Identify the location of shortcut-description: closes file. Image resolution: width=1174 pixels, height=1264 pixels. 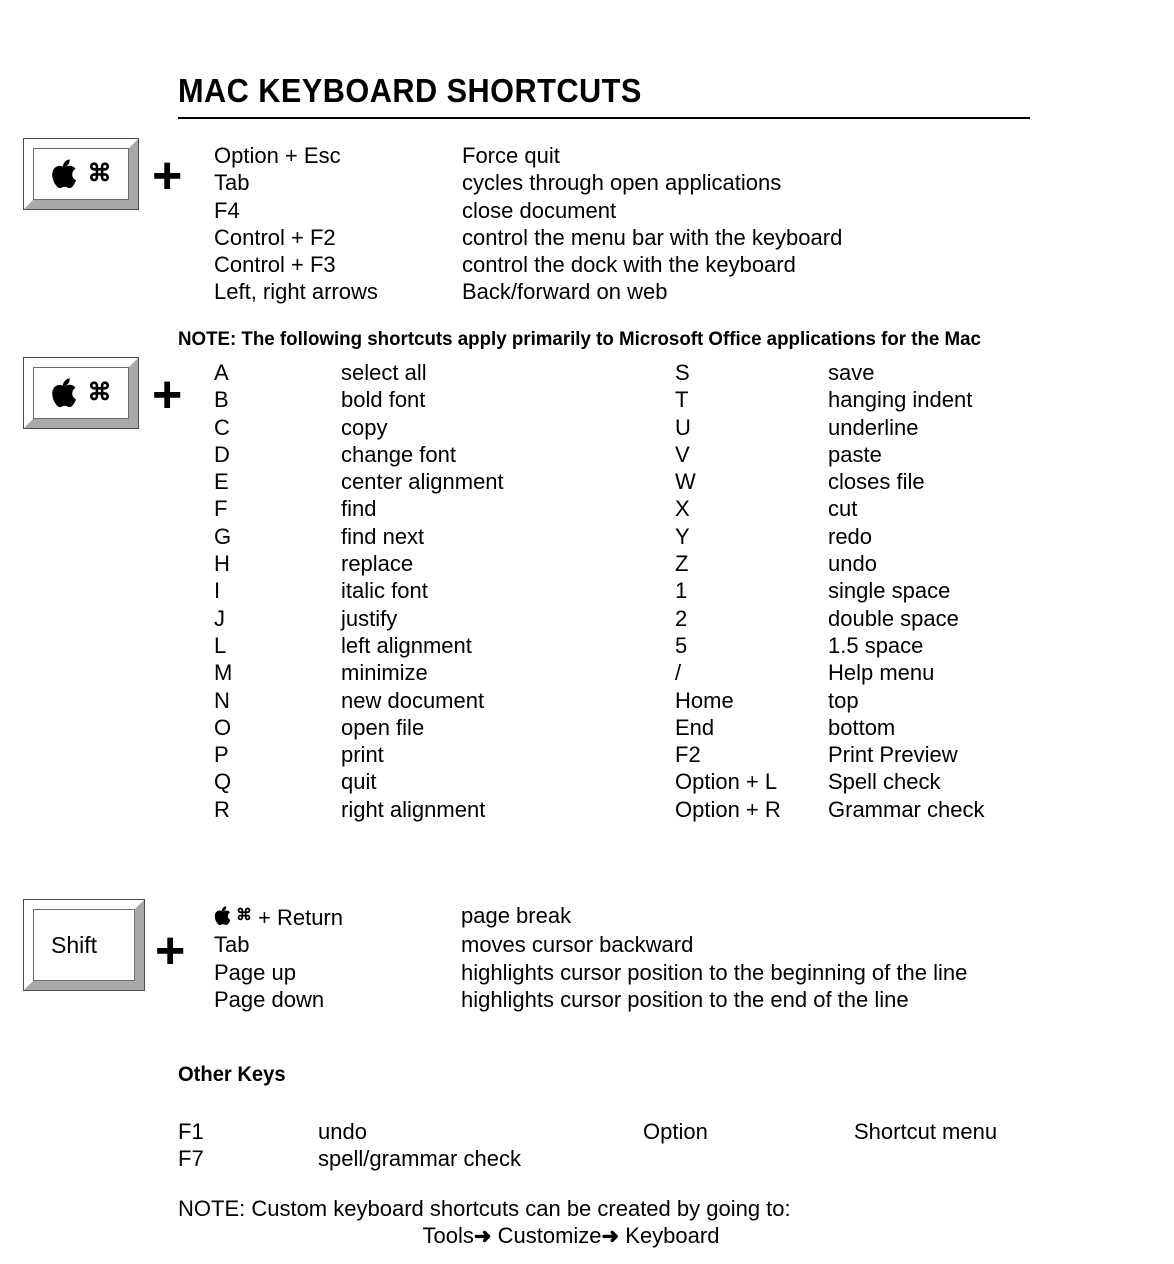
(876, 482).